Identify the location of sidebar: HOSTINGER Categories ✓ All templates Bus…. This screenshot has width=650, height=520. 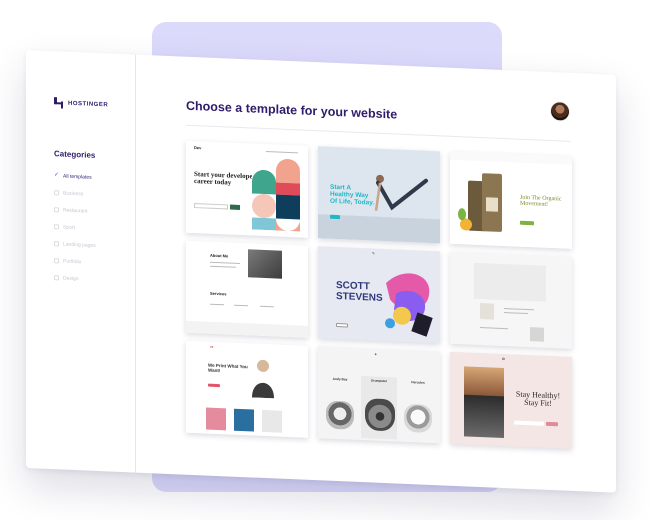
(81, 261).